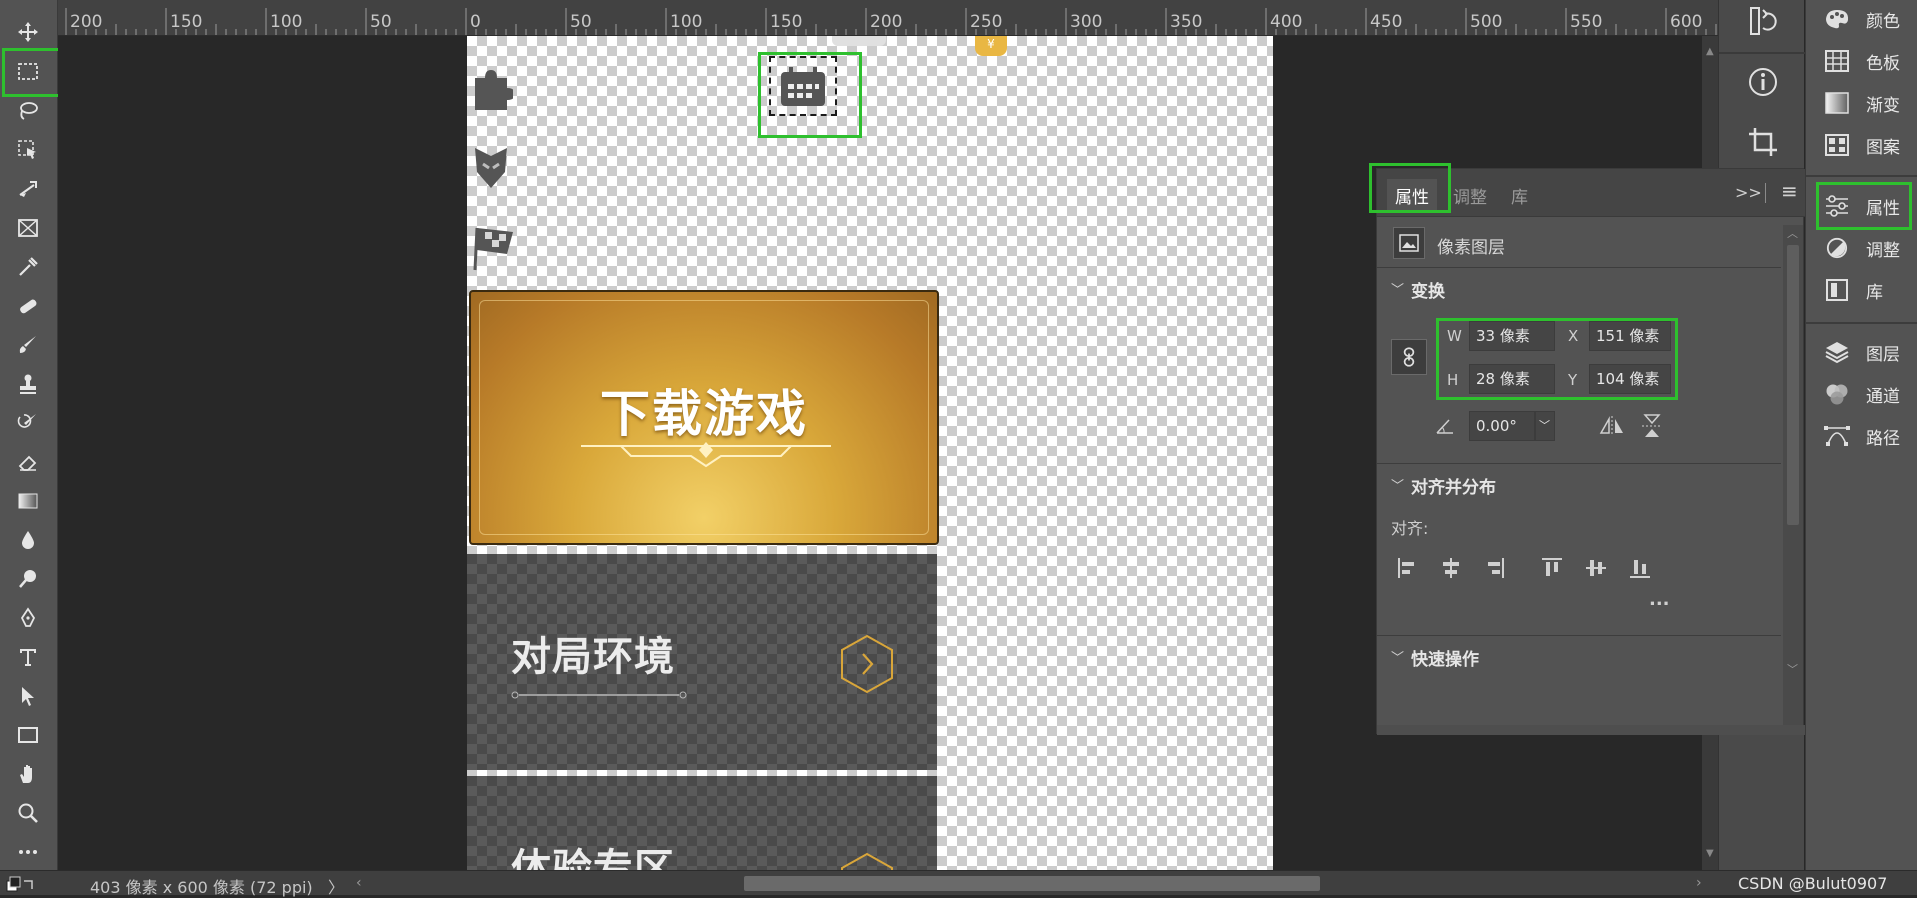 The width and height of the screenshot is (1917, 898). Describe the element at coordinates (706, 455) in the screenshot. I see `gold-ornament-divider` at that location.